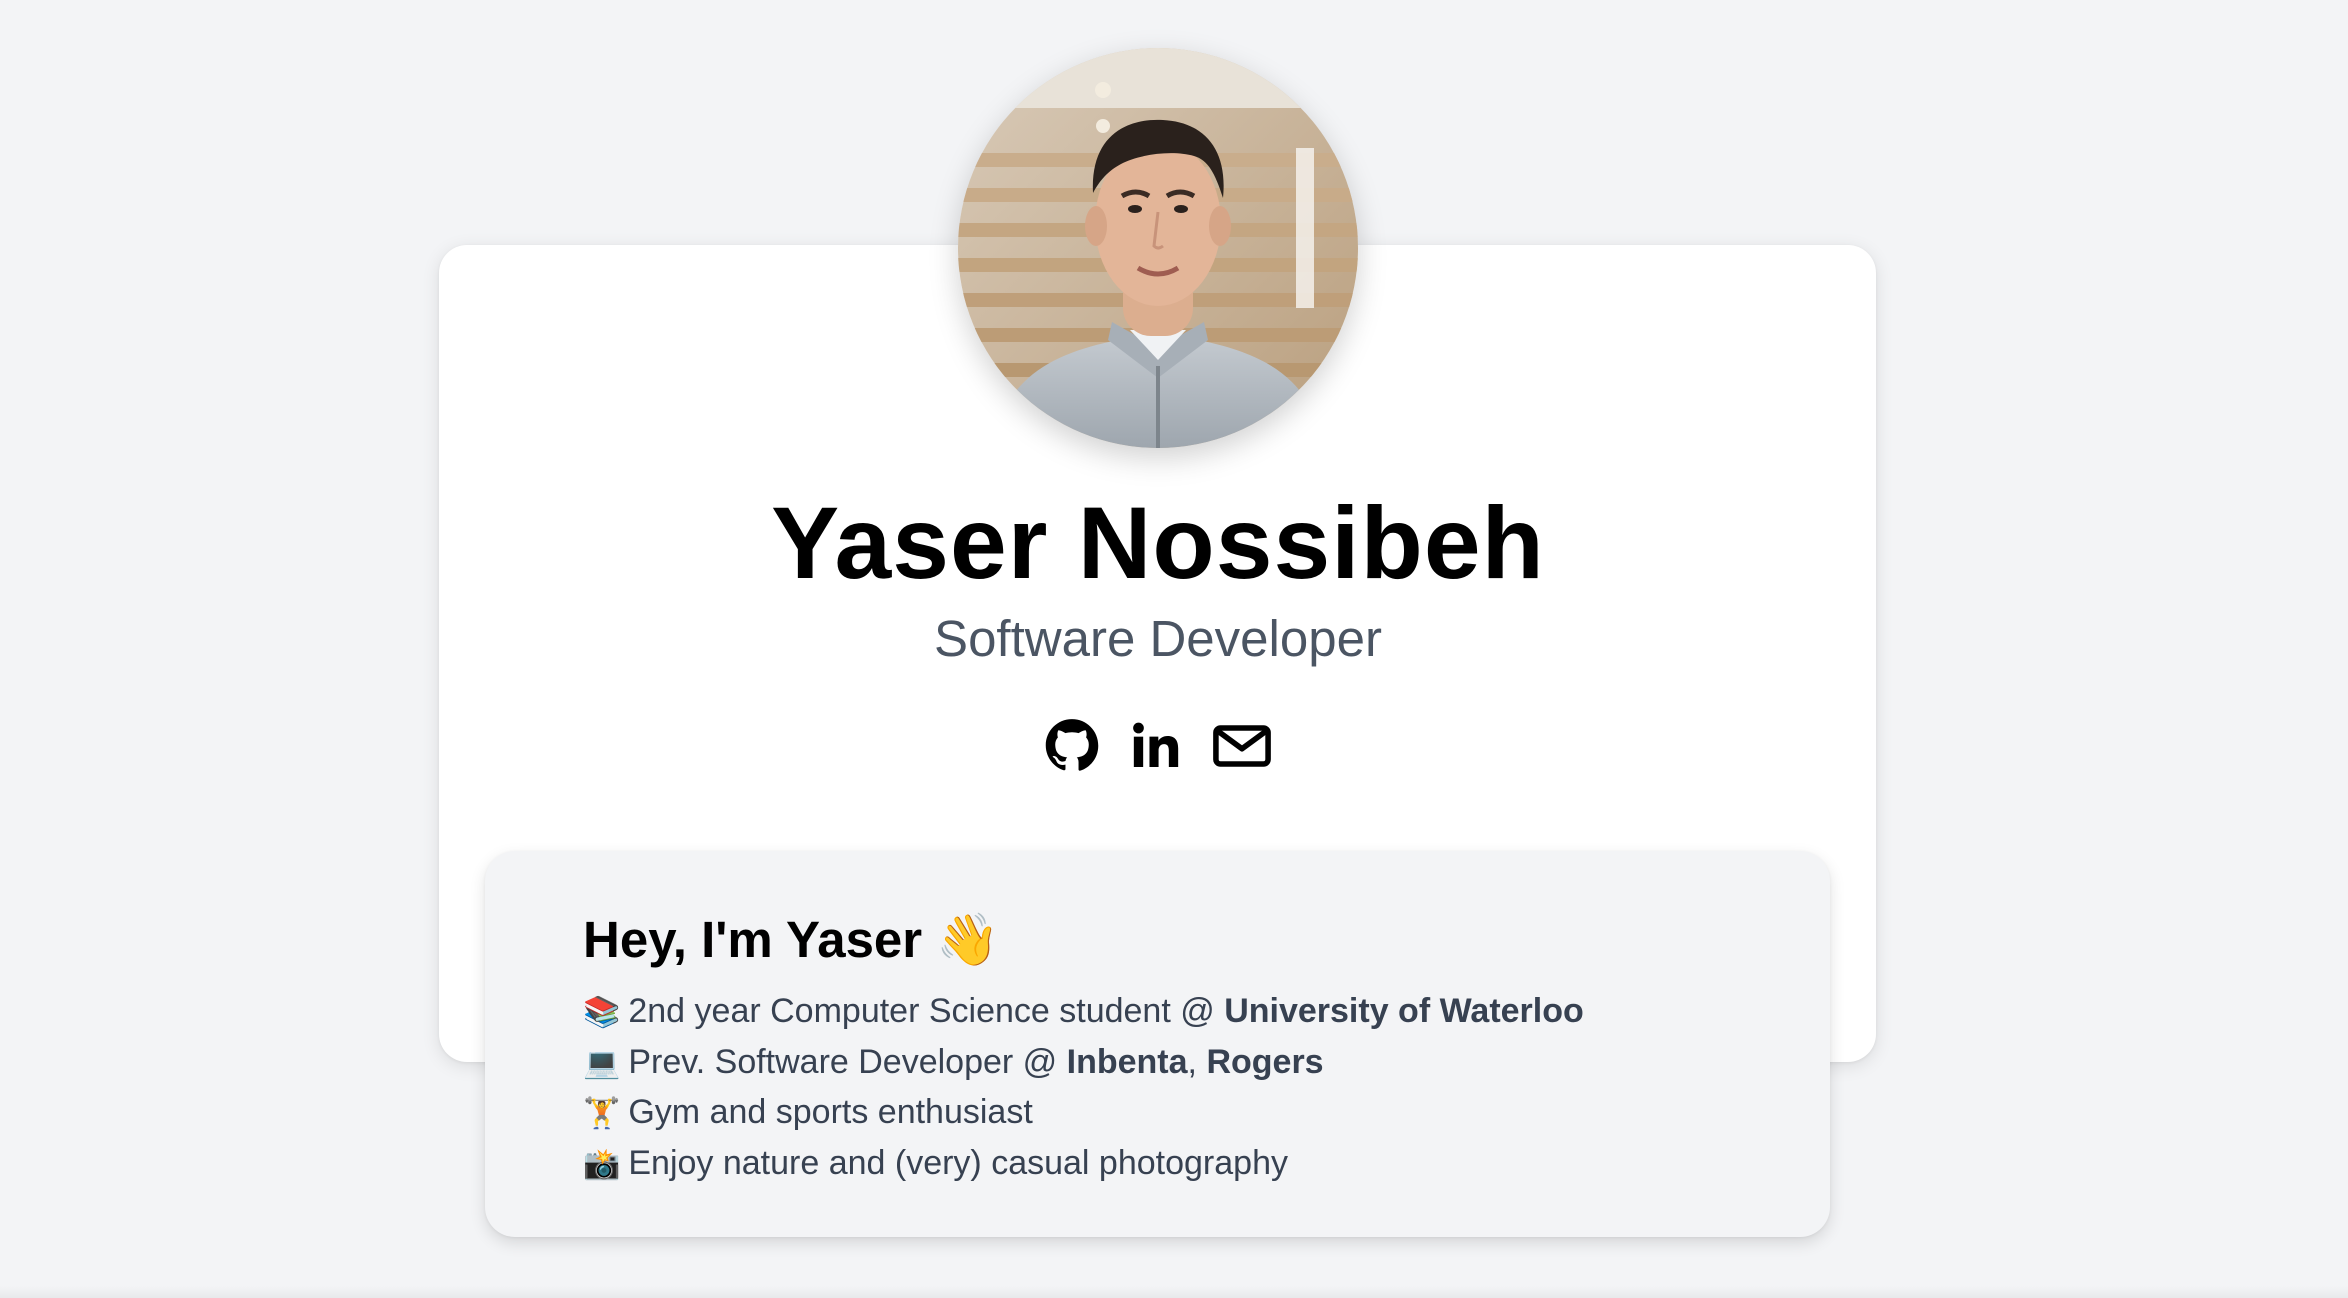 The image size is (2348, 1298). Describe the element at coordinates (1158, 543) in the screenshot. I see `profile-name: Yaser Nossibeh` at that location.